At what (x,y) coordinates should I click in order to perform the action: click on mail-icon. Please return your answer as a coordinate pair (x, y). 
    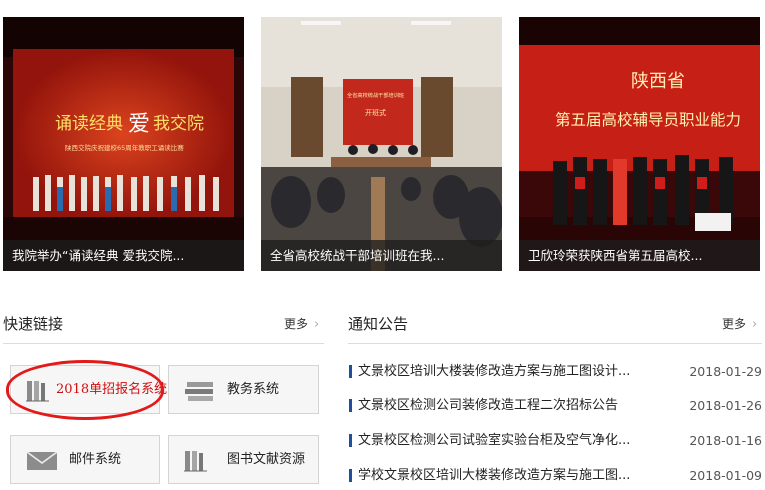
    Looking at the image, I should click on (42, 460).